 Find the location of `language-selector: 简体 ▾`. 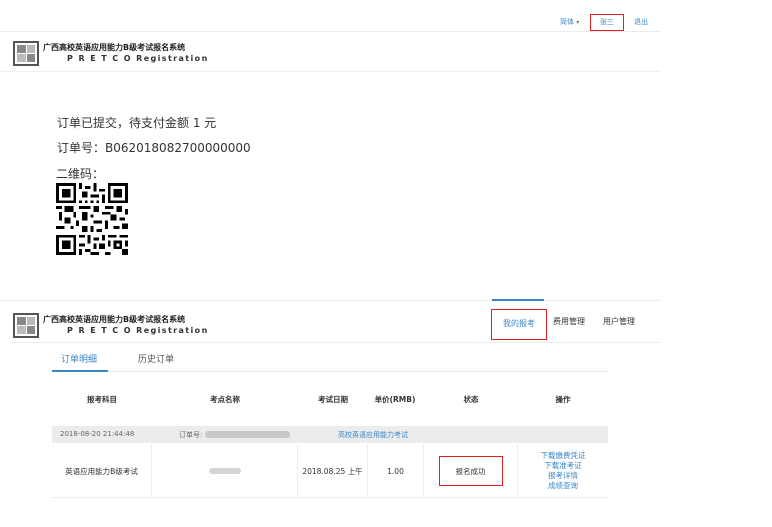

language-selector: 简体 ▾ is located at coordinates (569, 22).